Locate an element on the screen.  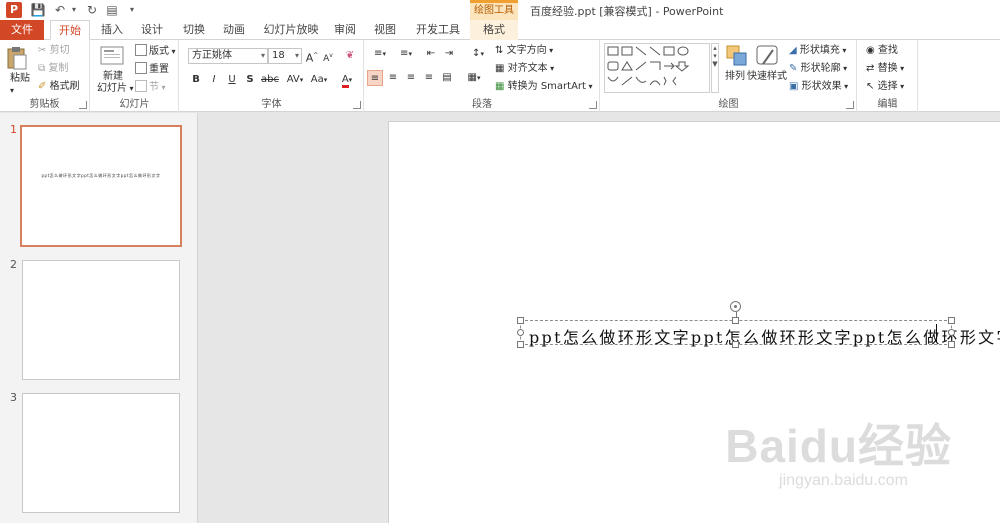
tab-developer: 开发工具 is located at coordinates (438, 30).